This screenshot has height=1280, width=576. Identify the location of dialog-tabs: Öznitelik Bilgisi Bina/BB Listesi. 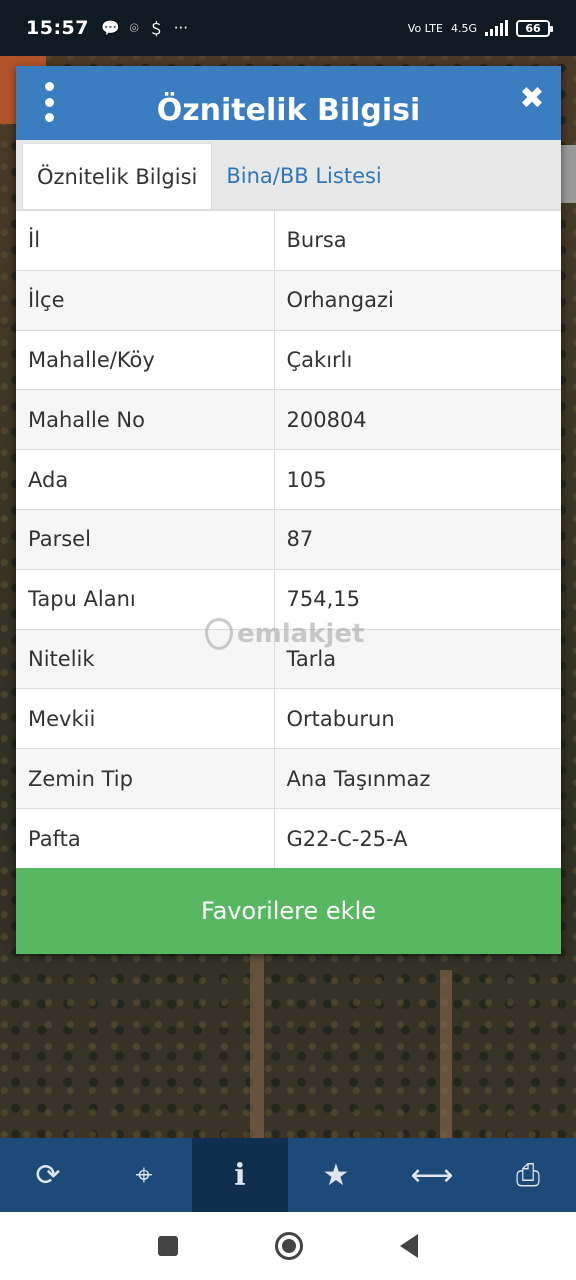
(288, 175).